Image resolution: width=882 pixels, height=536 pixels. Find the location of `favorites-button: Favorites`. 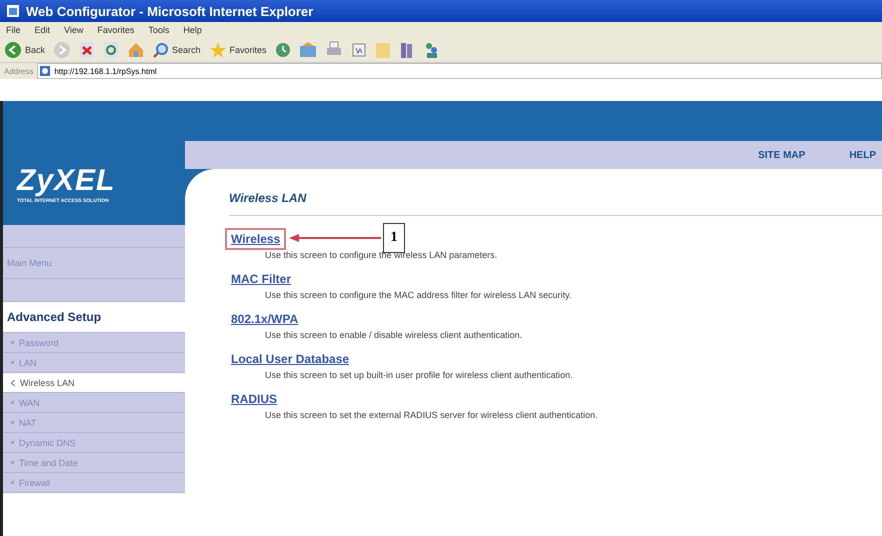

favorites-button: Favorites is located at coordinates (237, 50).